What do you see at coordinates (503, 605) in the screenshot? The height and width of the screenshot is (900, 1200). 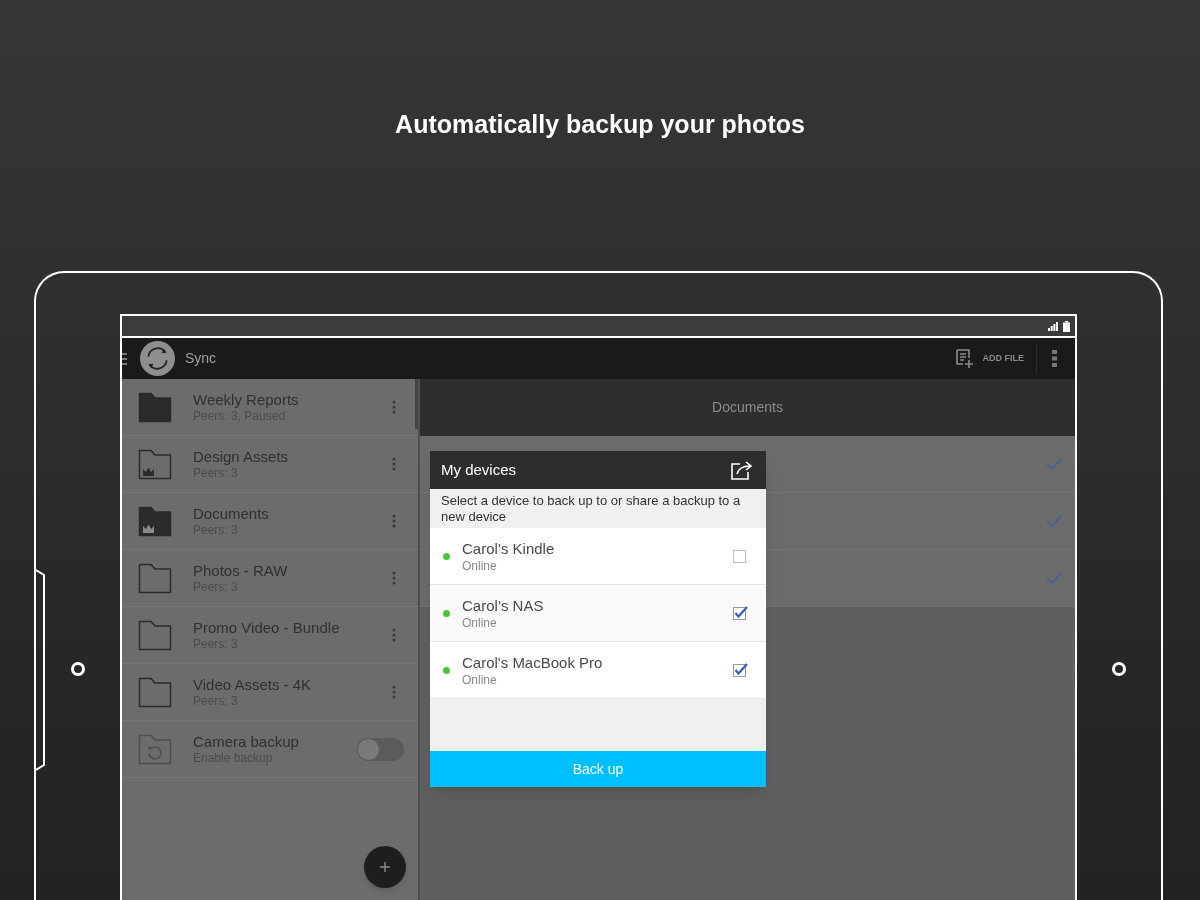 I see `device-name: Carol’s NAS` at bounding box center [503, 605].